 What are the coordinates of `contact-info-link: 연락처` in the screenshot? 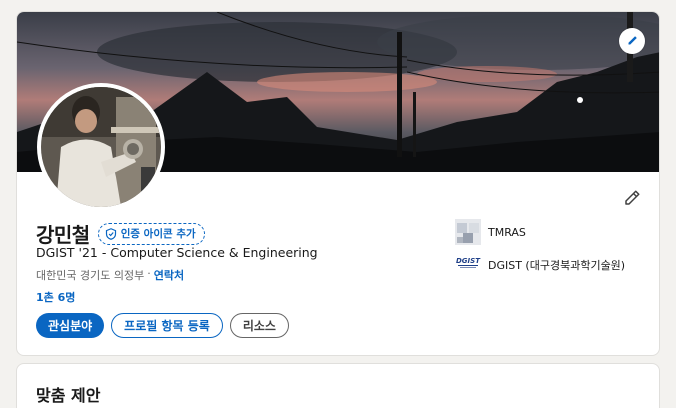 It's located at (169, 275).